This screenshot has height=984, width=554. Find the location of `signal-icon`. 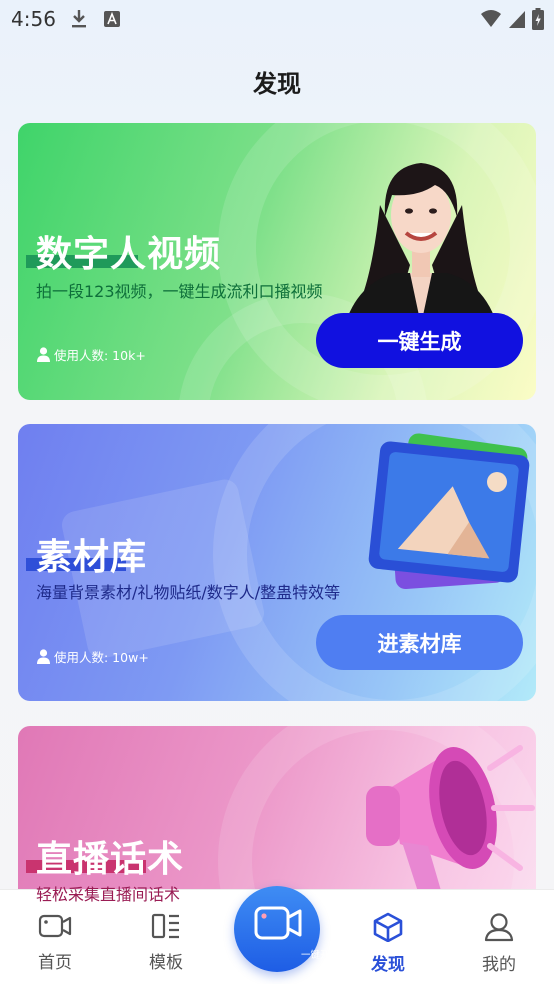

signal-icon is located at coordinates (517, 19).